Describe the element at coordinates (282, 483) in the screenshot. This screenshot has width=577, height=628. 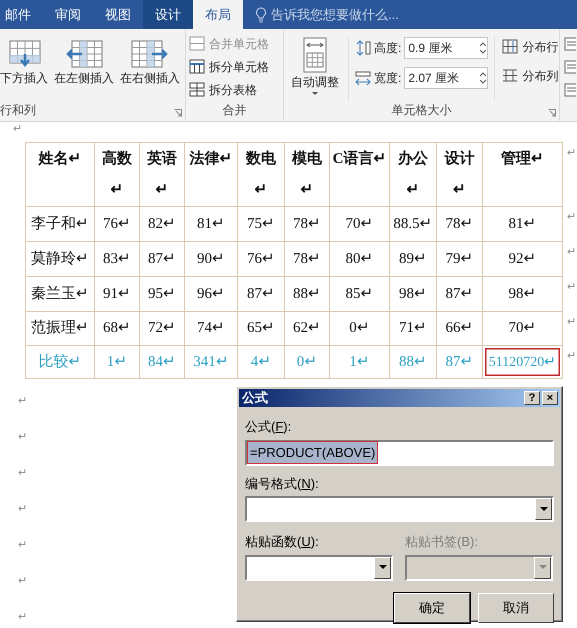
I see `field-label: 编号格式(N):` at that location.